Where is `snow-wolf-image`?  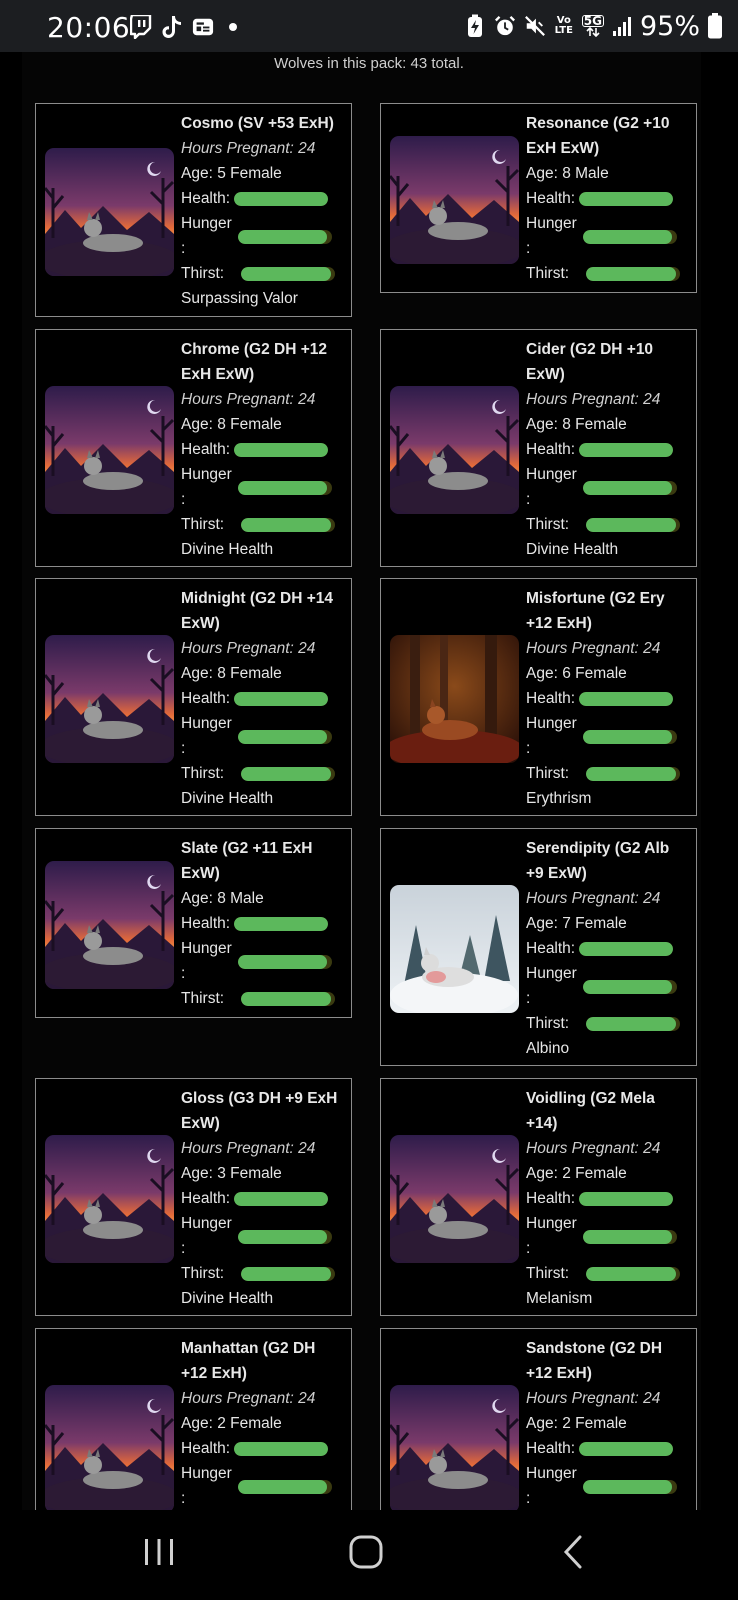 snow-wolf-image is located at coordinates (454, 949).